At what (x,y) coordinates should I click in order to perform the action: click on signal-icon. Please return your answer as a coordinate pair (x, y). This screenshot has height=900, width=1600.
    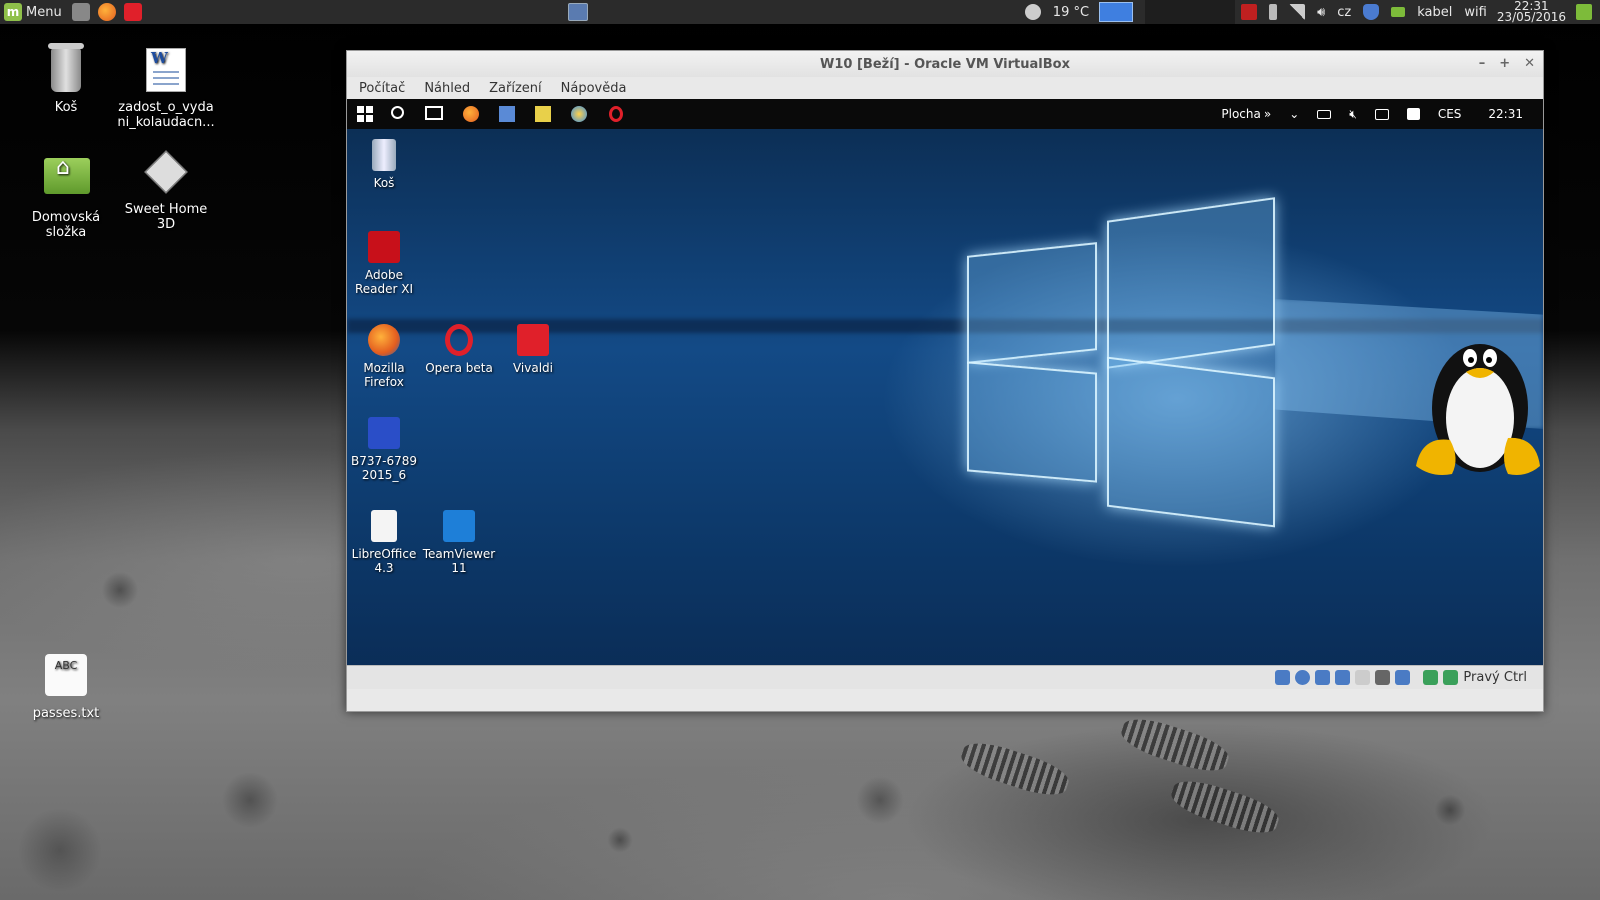
    Looking at the image, I should click on (1297, 12).